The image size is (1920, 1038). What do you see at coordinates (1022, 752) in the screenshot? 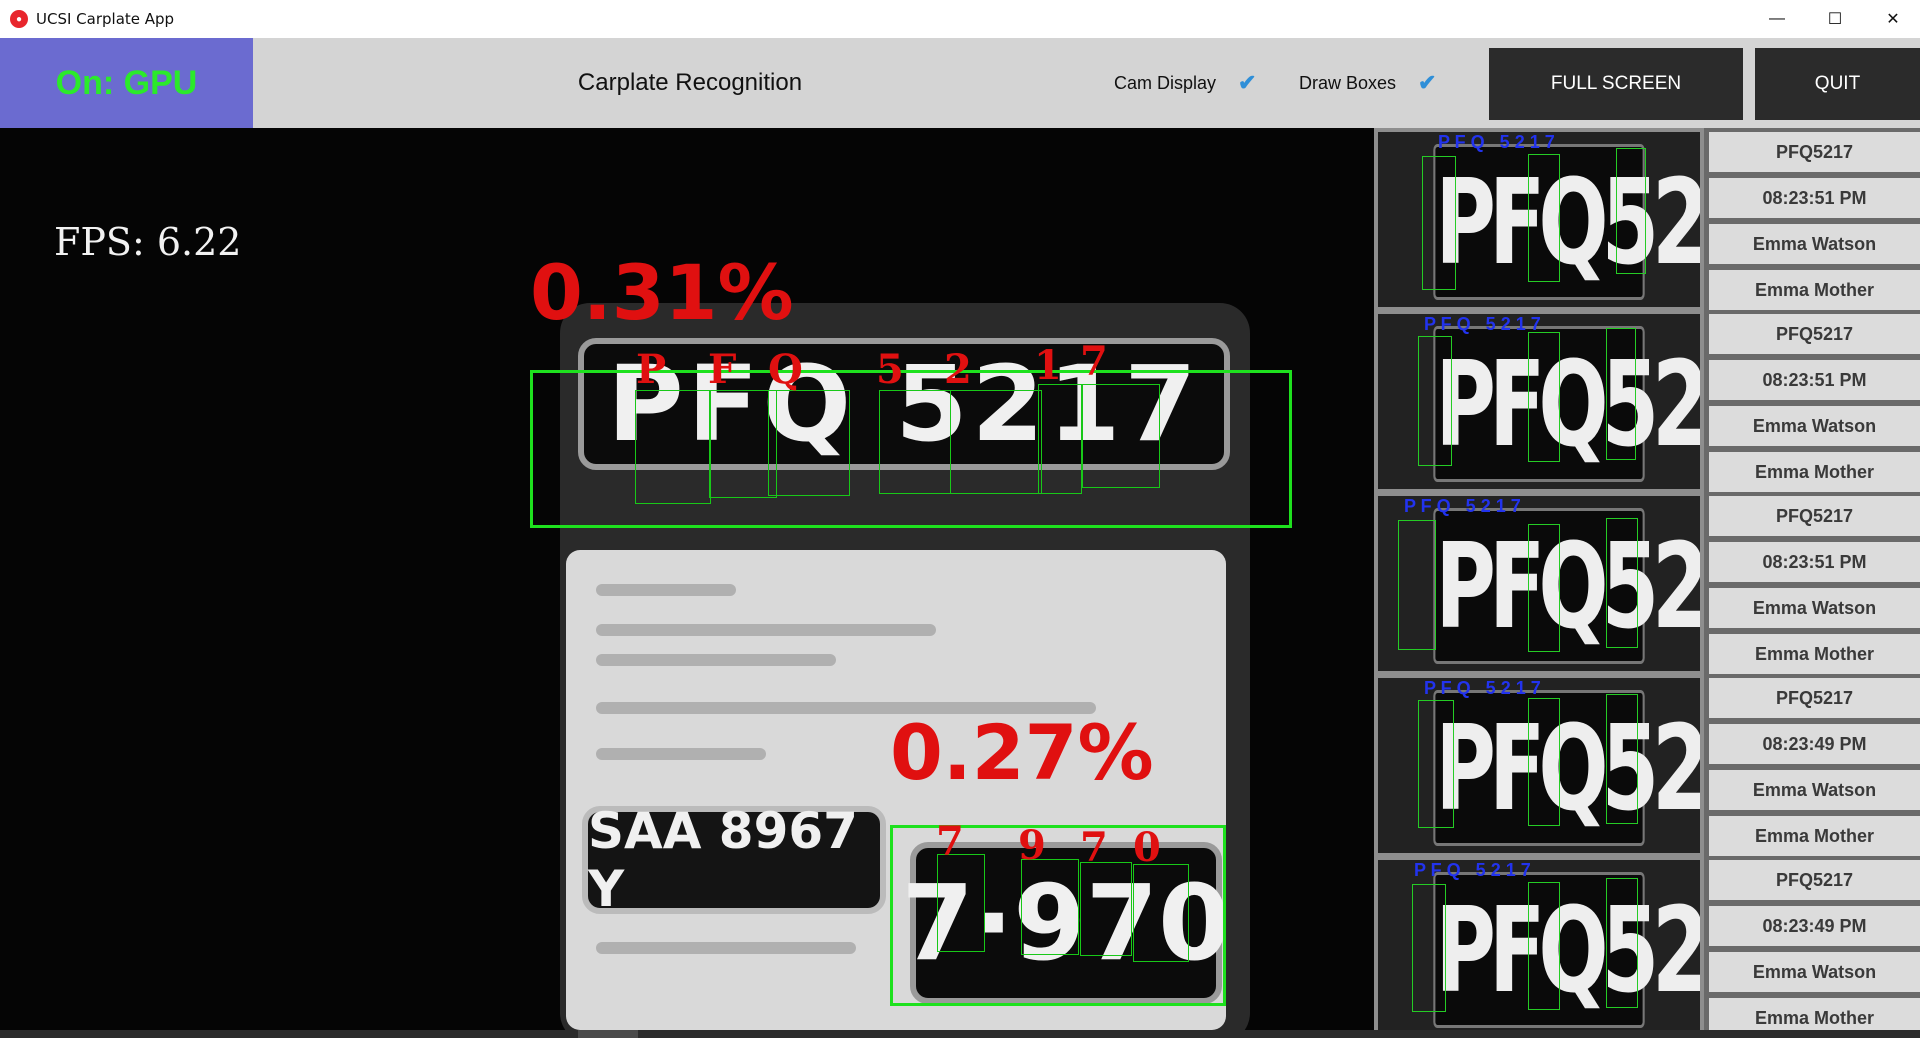
I see `confidence-label: 0.27%` at bounding box center [1022, 752].